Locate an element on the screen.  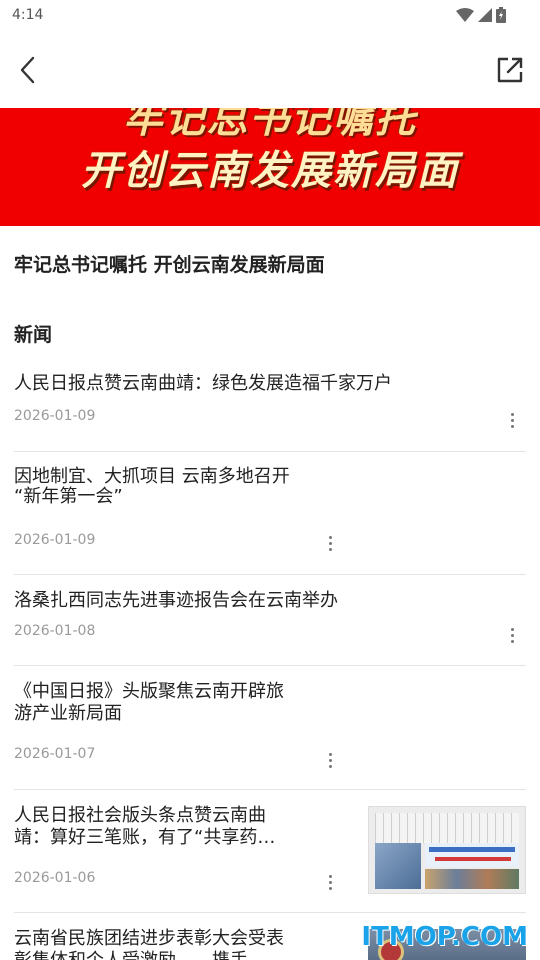
news-thumbnail is located at coordinates (447, 850).